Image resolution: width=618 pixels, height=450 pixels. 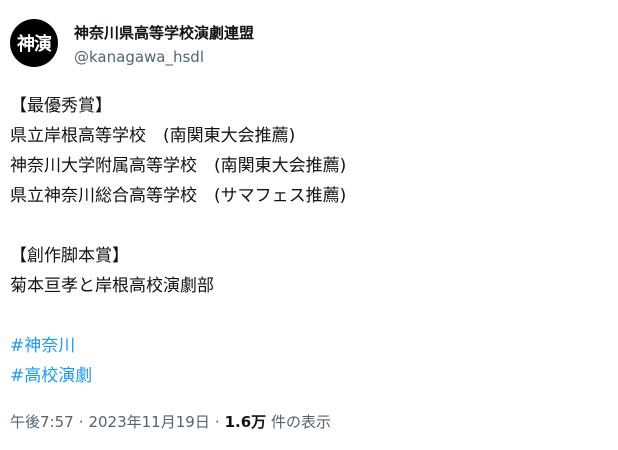 What do you see at coordinates (112, 286) in the screenshot?
I see `tweet-line-script-award-winner: 菊本亘孝と岸根高校演劇部` at bounding box center [112, 286].